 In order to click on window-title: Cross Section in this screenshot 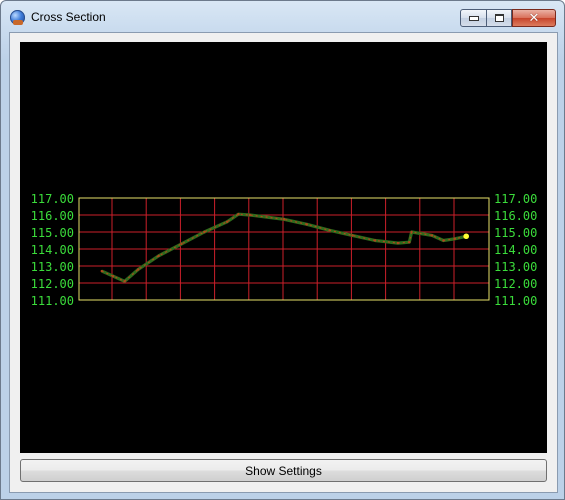, I will do `click(68, 17)`.